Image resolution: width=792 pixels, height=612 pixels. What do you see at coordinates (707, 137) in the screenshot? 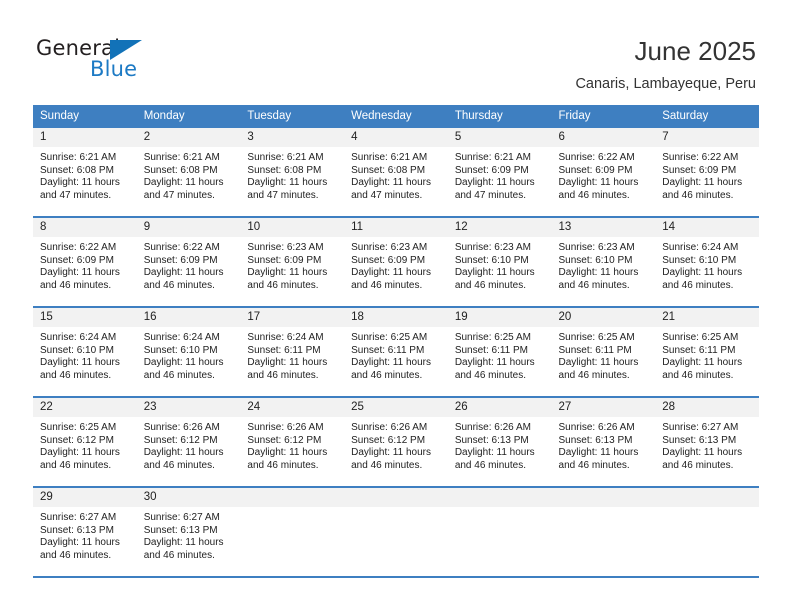
I see `day-number: 7` at bounding box center [707, 137].